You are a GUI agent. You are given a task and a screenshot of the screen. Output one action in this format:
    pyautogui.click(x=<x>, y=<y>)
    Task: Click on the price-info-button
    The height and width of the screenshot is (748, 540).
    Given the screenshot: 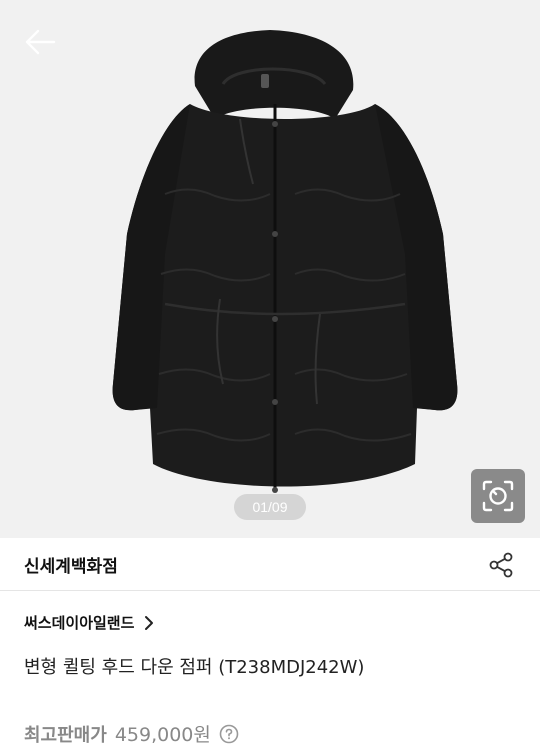 What is the action you would take?
    pyautogui.click(x=229, y=734)
    